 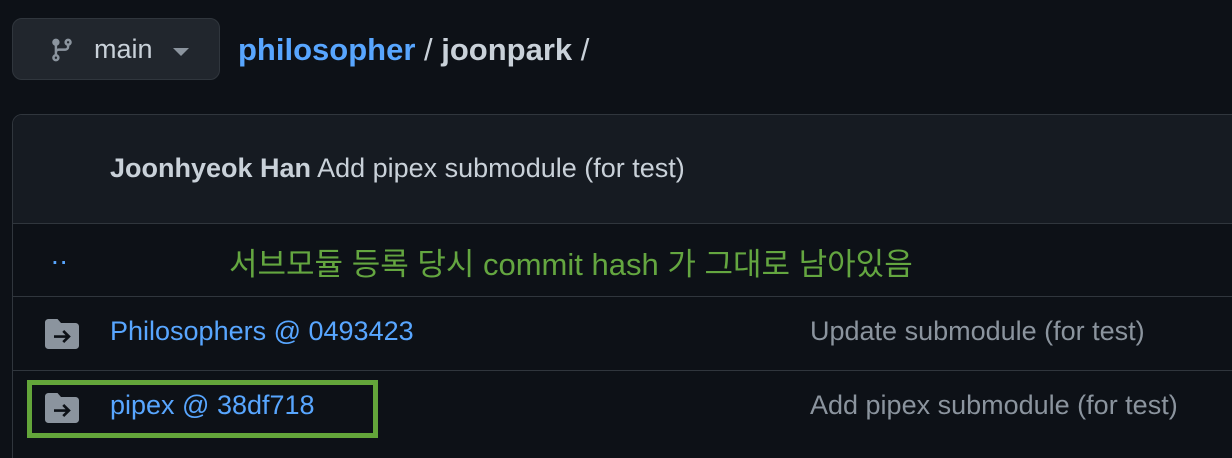 What do you see at coordinates (571, 264) in the screenshot?
I see `annotation-text: 서브모듈 등록 당시 commit hash 가 그대로 남아있음` at bounding box center [571, 264].